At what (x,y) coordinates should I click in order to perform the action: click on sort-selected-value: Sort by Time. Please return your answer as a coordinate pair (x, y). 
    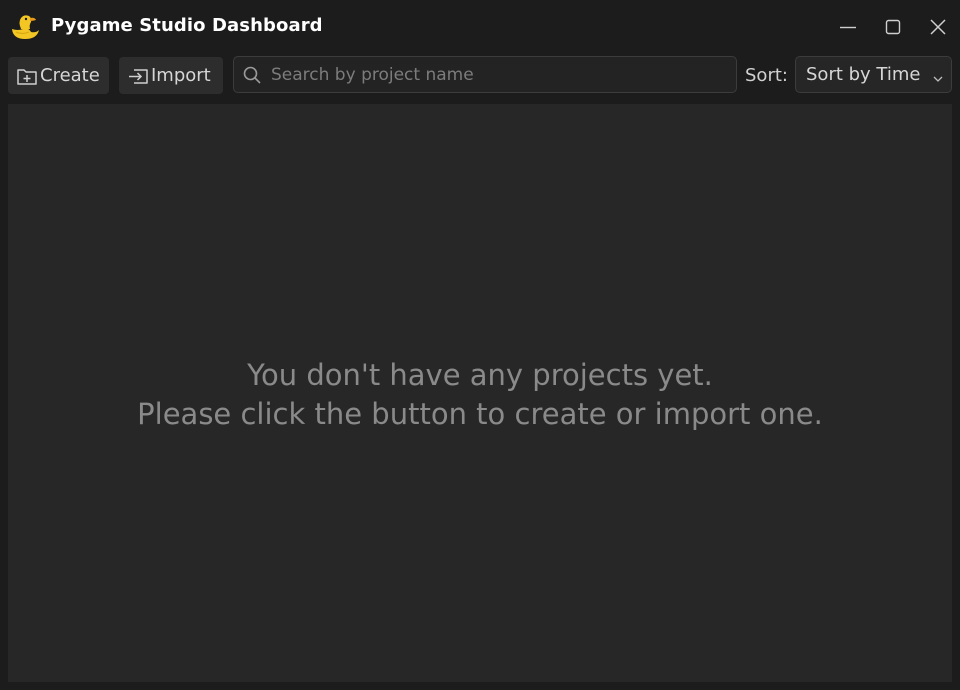
    Looking at the image, I should click on (863, 74).